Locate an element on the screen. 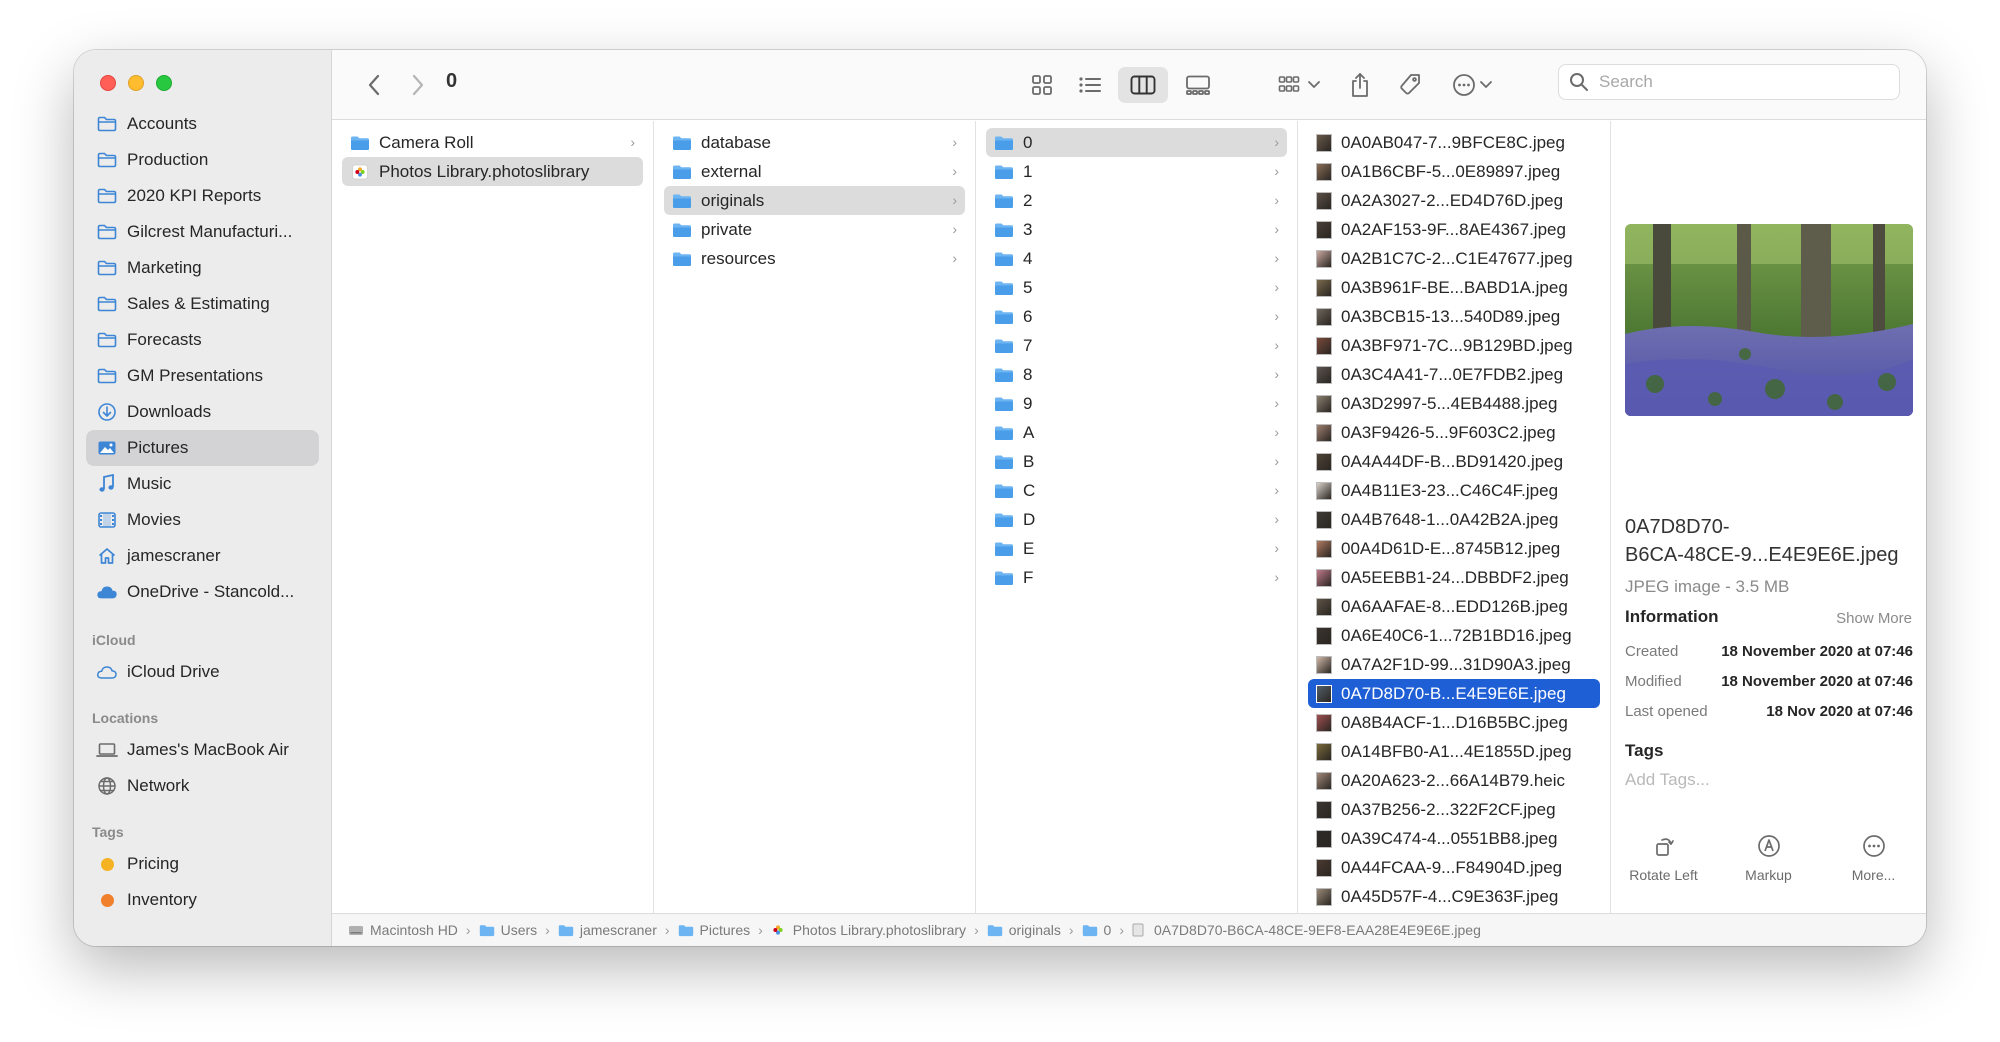 The image size is (2000, 1042). file-item: 0A1B6CBF-5...0E89897.jpeg is located at coordinates (1454, 171).